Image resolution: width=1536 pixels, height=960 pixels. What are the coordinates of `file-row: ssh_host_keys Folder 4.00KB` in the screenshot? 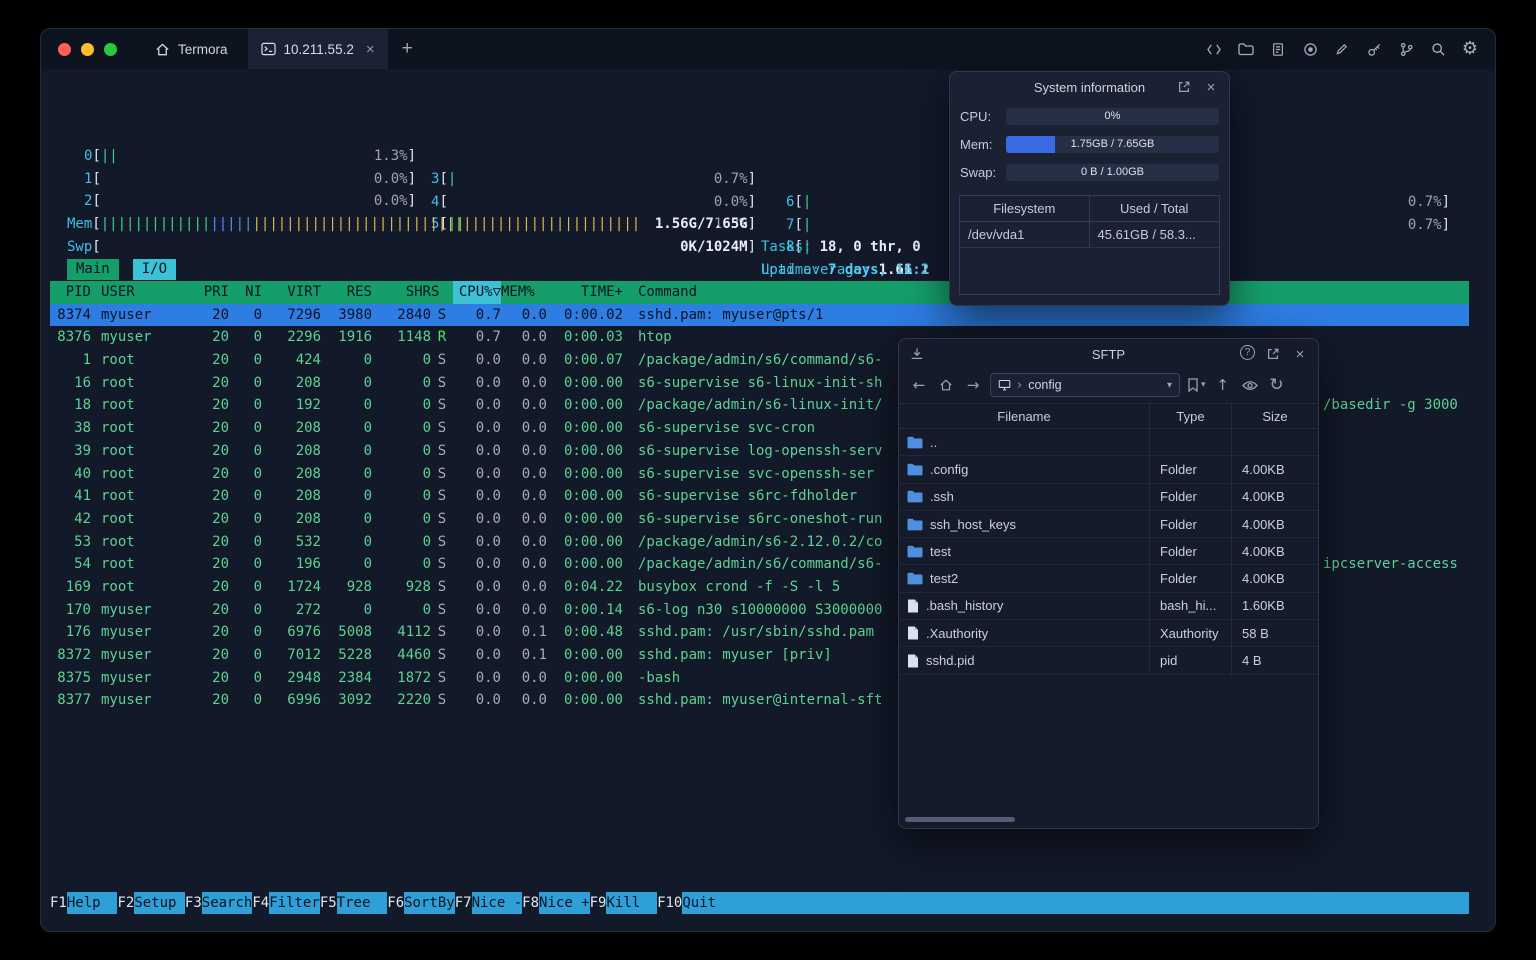 It's located at (1108, 524).